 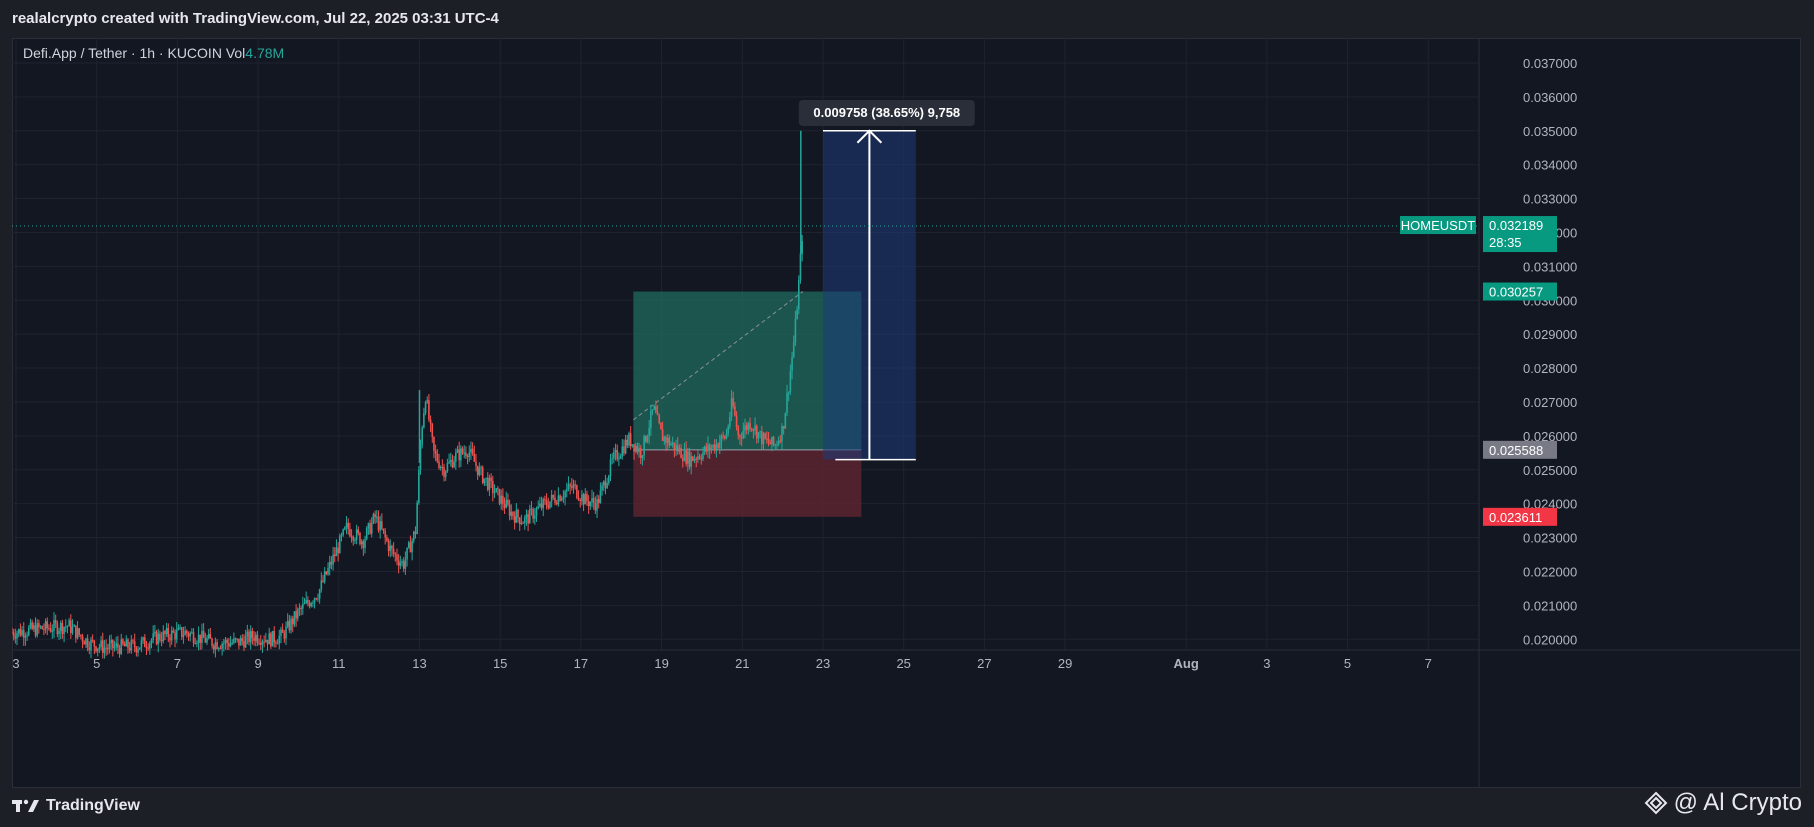 I want to click on tradingview-logo: TradingView, so click(x=76, y=806).